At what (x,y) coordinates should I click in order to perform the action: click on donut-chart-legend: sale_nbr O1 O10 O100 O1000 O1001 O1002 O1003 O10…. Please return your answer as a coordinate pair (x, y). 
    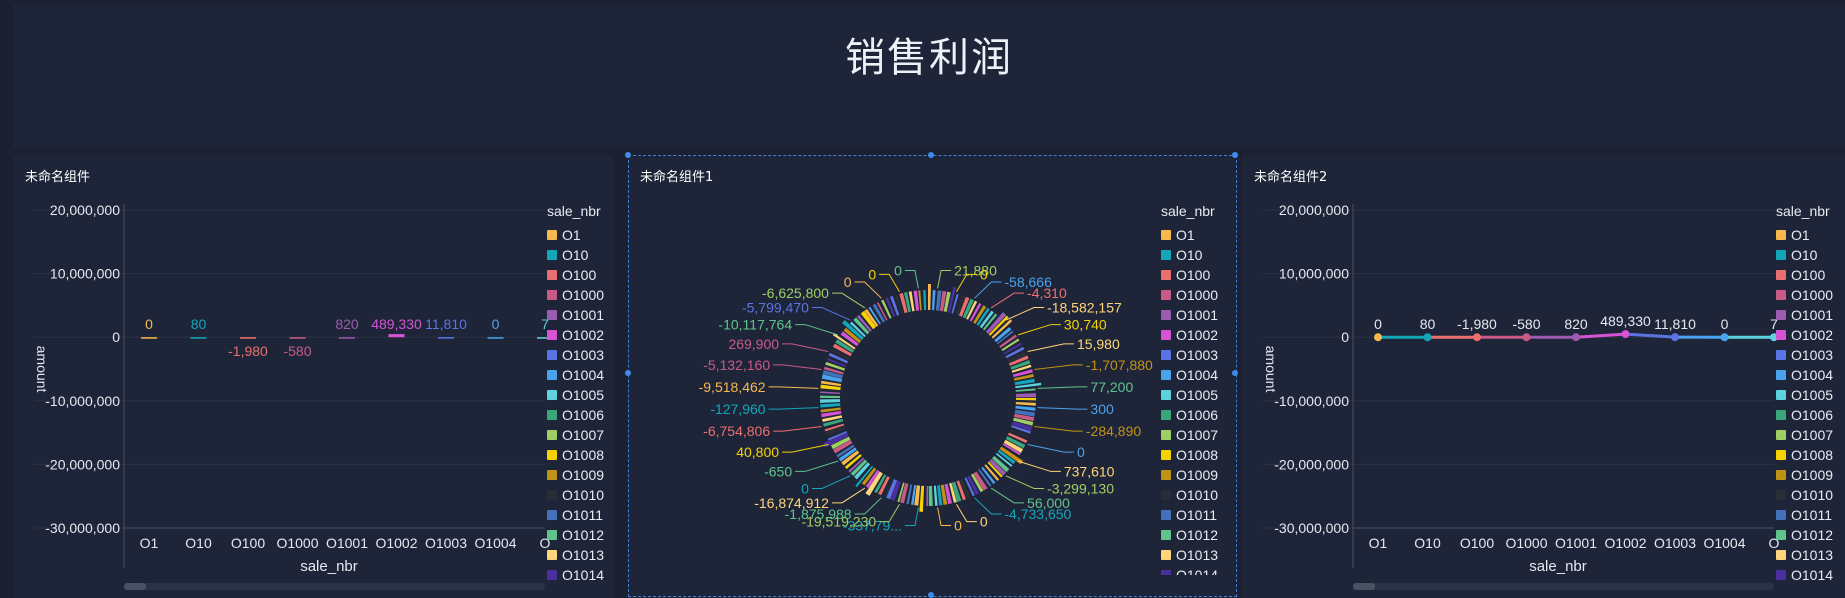
    Looking at the image, I should click on (1189, 389).